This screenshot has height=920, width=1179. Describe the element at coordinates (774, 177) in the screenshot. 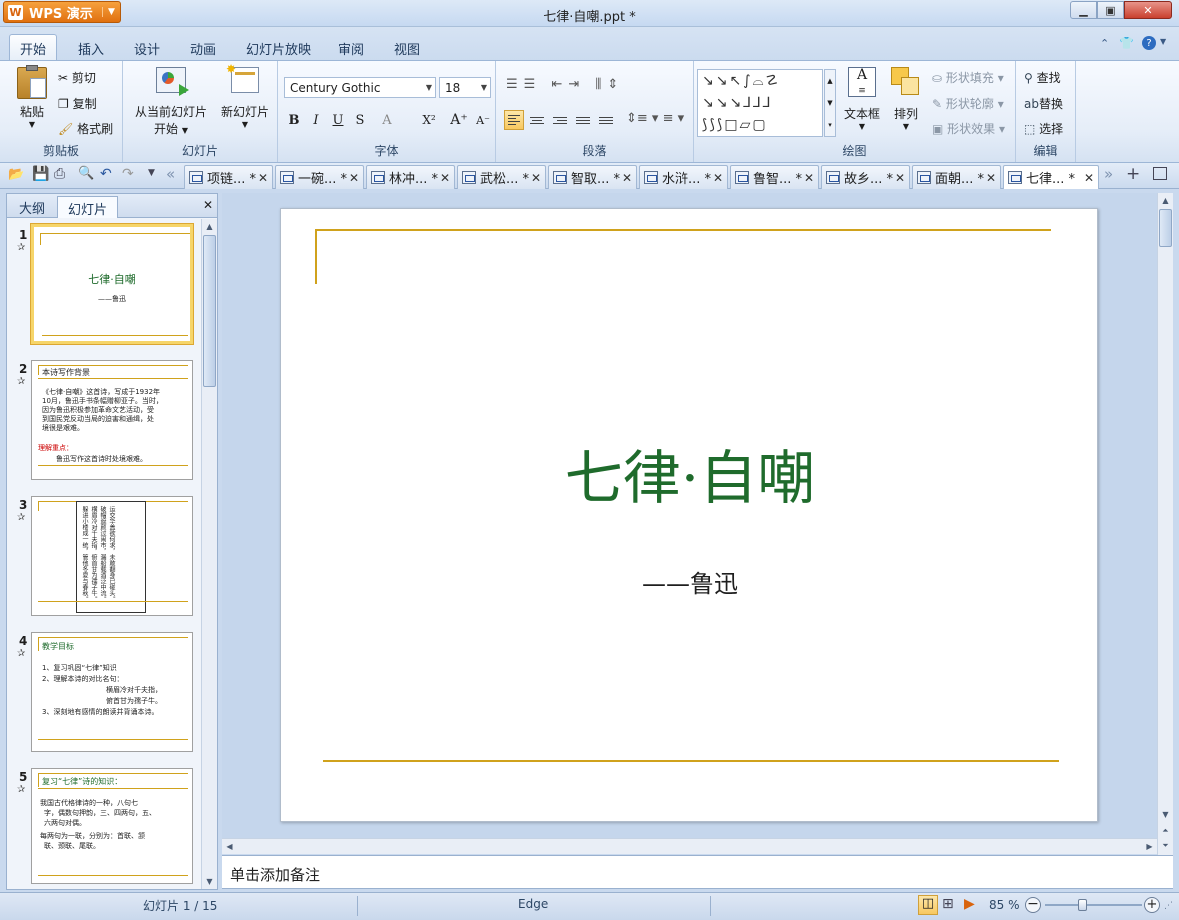

I see `doc-tab: 鲁智... * ✕` at that location.